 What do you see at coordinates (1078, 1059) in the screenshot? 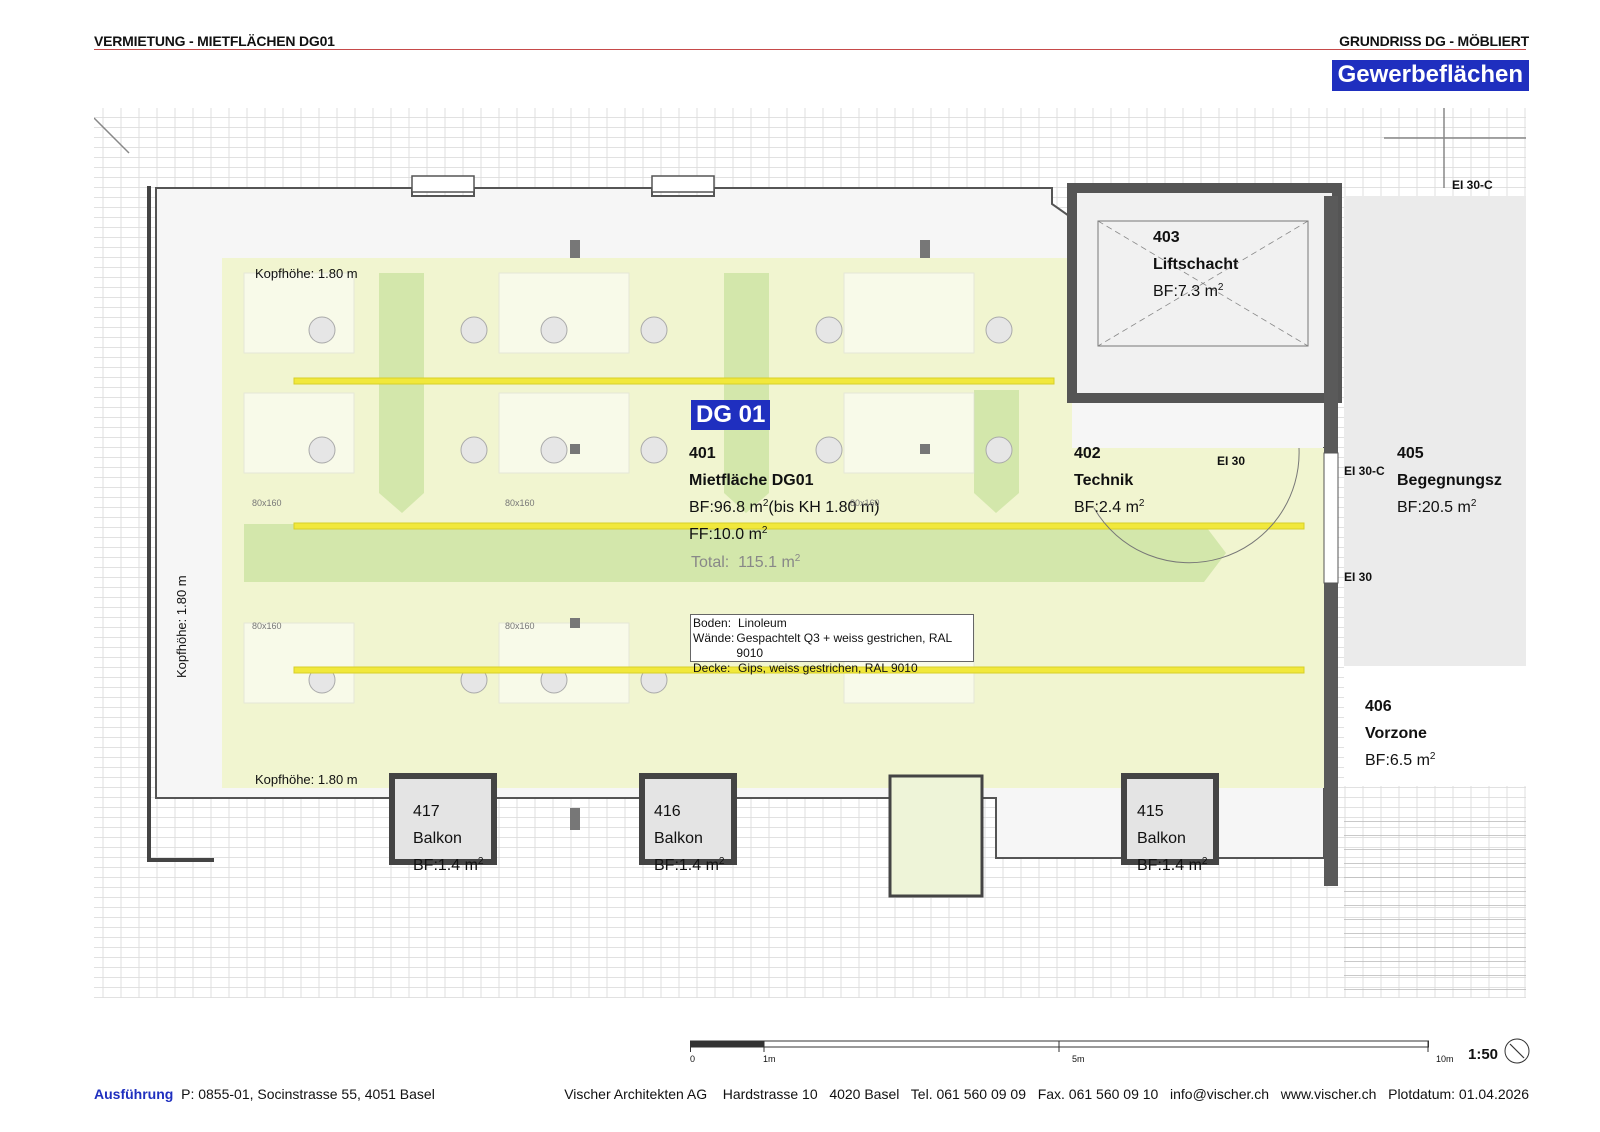
I see `scale-tick-5m: 5m` at bounding box center [1078, 1059].